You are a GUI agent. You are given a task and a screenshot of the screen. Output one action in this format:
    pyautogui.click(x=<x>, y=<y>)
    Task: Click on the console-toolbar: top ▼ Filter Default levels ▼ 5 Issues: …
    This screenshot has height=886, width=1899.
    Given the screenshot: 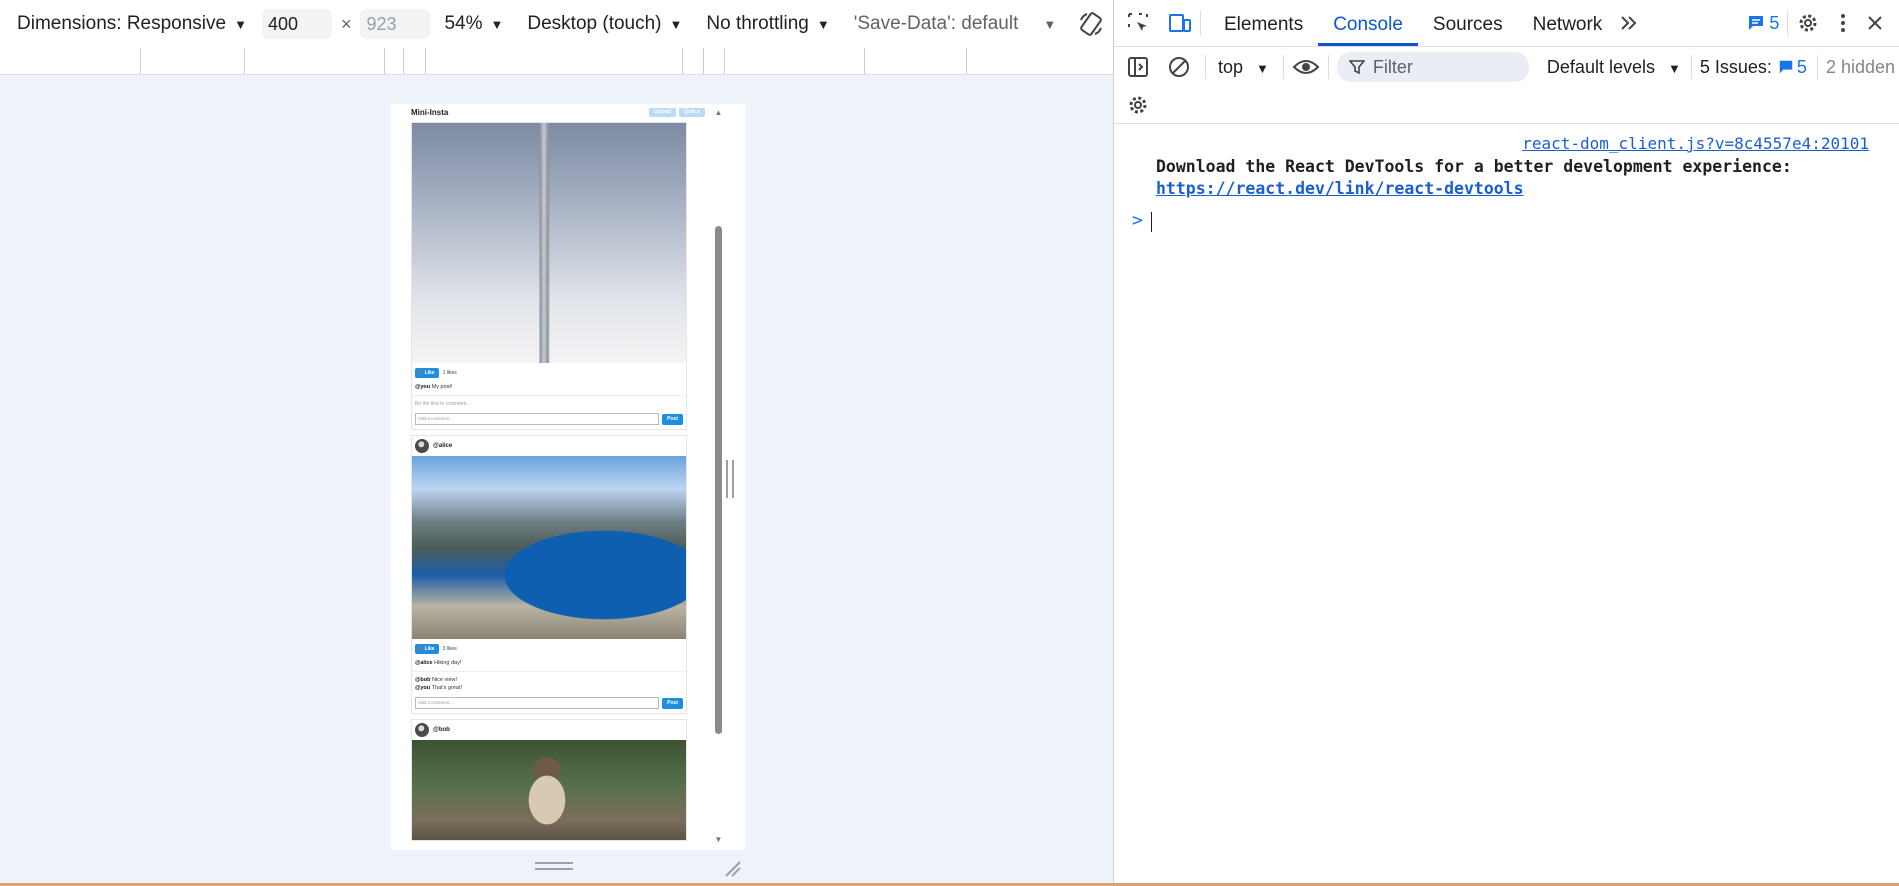 What is the action you would take?
    pyautogui.click(x=1506, y=67)
    